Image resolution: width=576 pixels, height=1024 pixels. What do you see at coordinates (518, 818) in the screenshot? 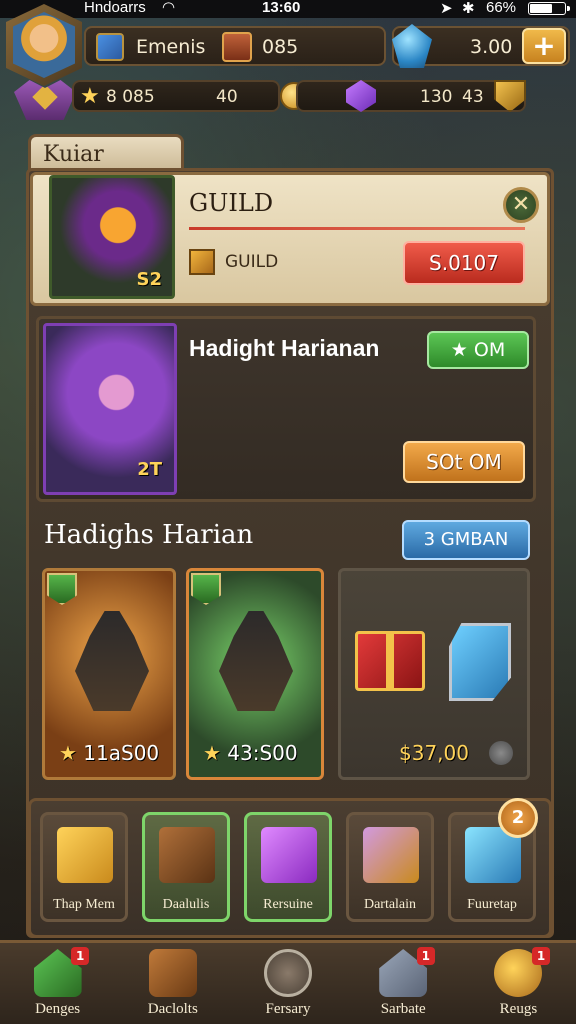
I see `tray-badge: 2` at bounding box center [518, 818].